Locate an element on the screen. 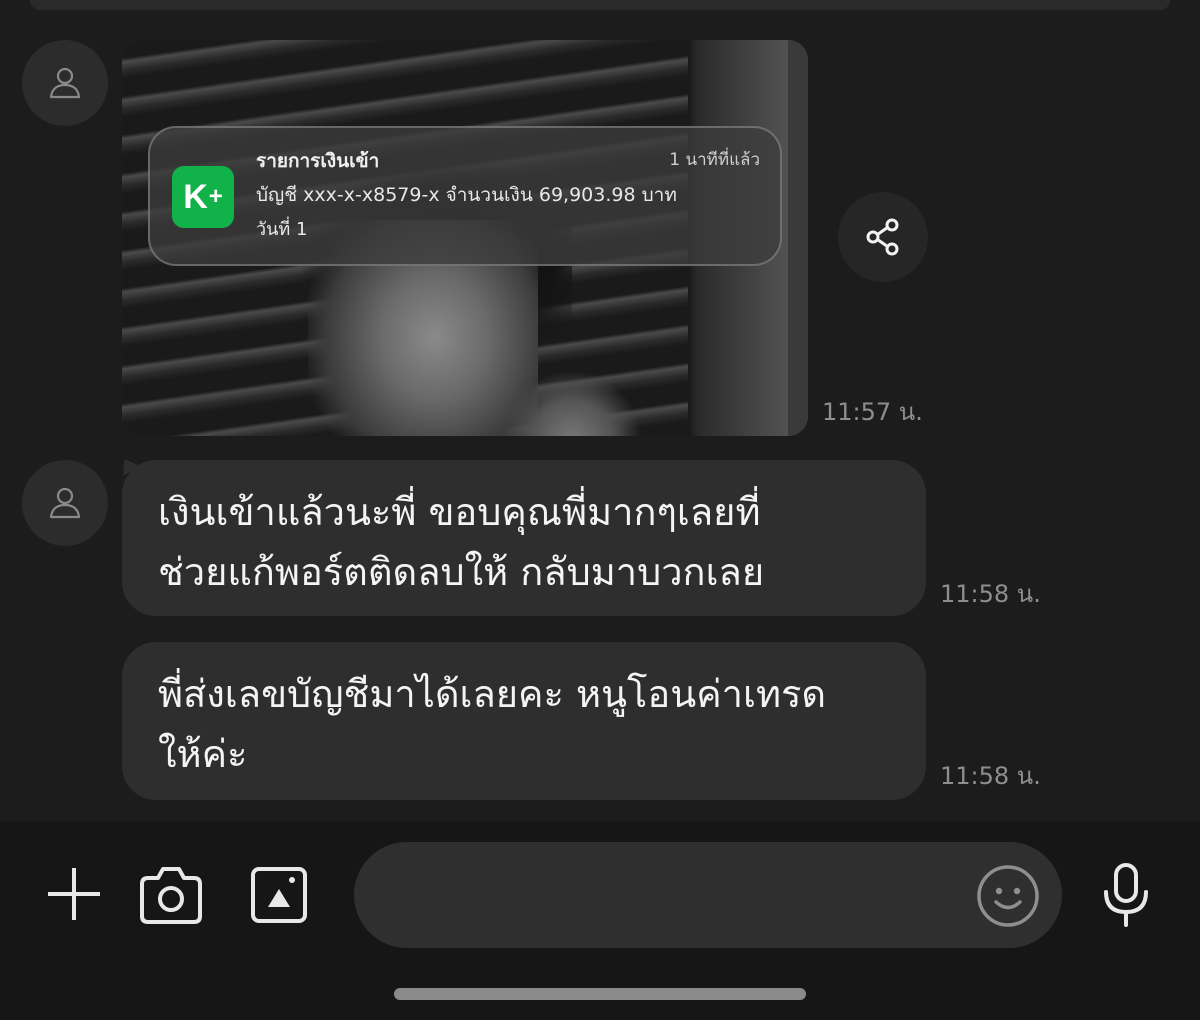 The width and height of the screenshot is (1200, 1020). share-icon is located at coordinates (882, 237).